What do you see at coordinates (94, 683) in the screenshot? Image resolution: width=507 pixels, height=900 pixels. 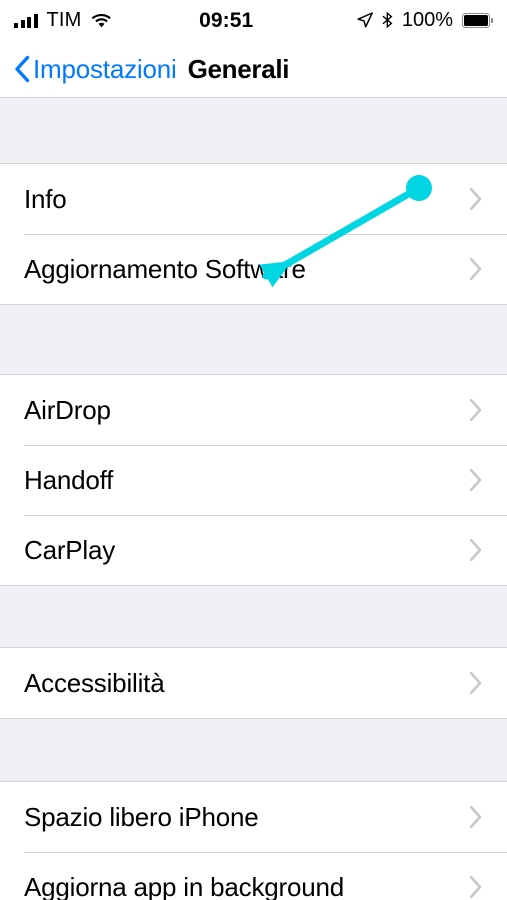 I see `row-label: Accessibilità` at bounding box center [94, 683].